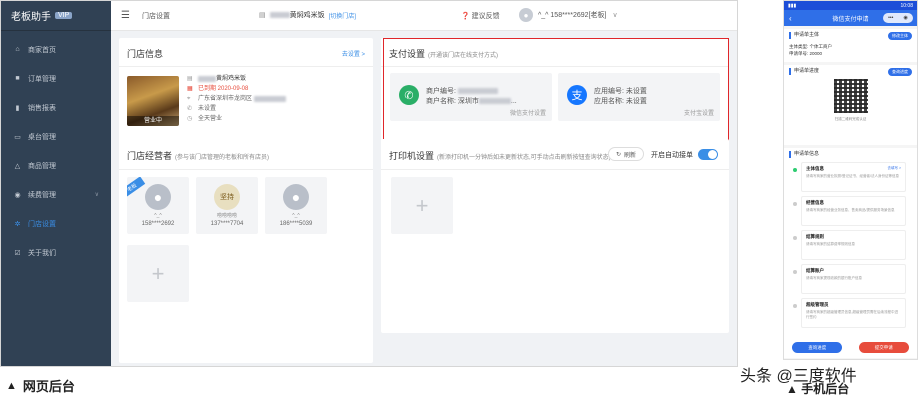 The image size is (918, 398). What do you see at coordinates (56, 194) in the screenshot?
I see `sidebar-item-renewal: ◉ 续费管理 ∨` at bounding box center [56, 194].